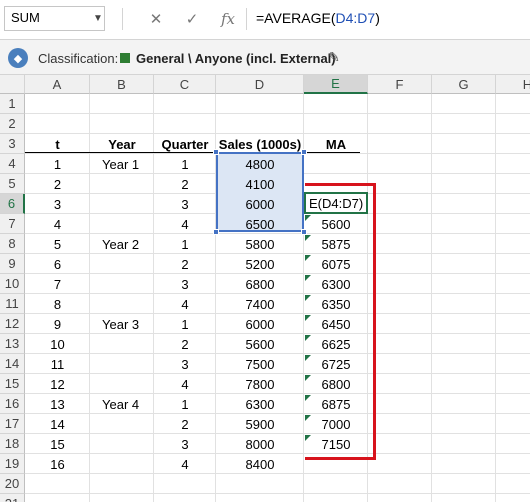  Describe the element at coordinates (12, 204) in the screenshot. I see `row-header-6: 6` at that location.